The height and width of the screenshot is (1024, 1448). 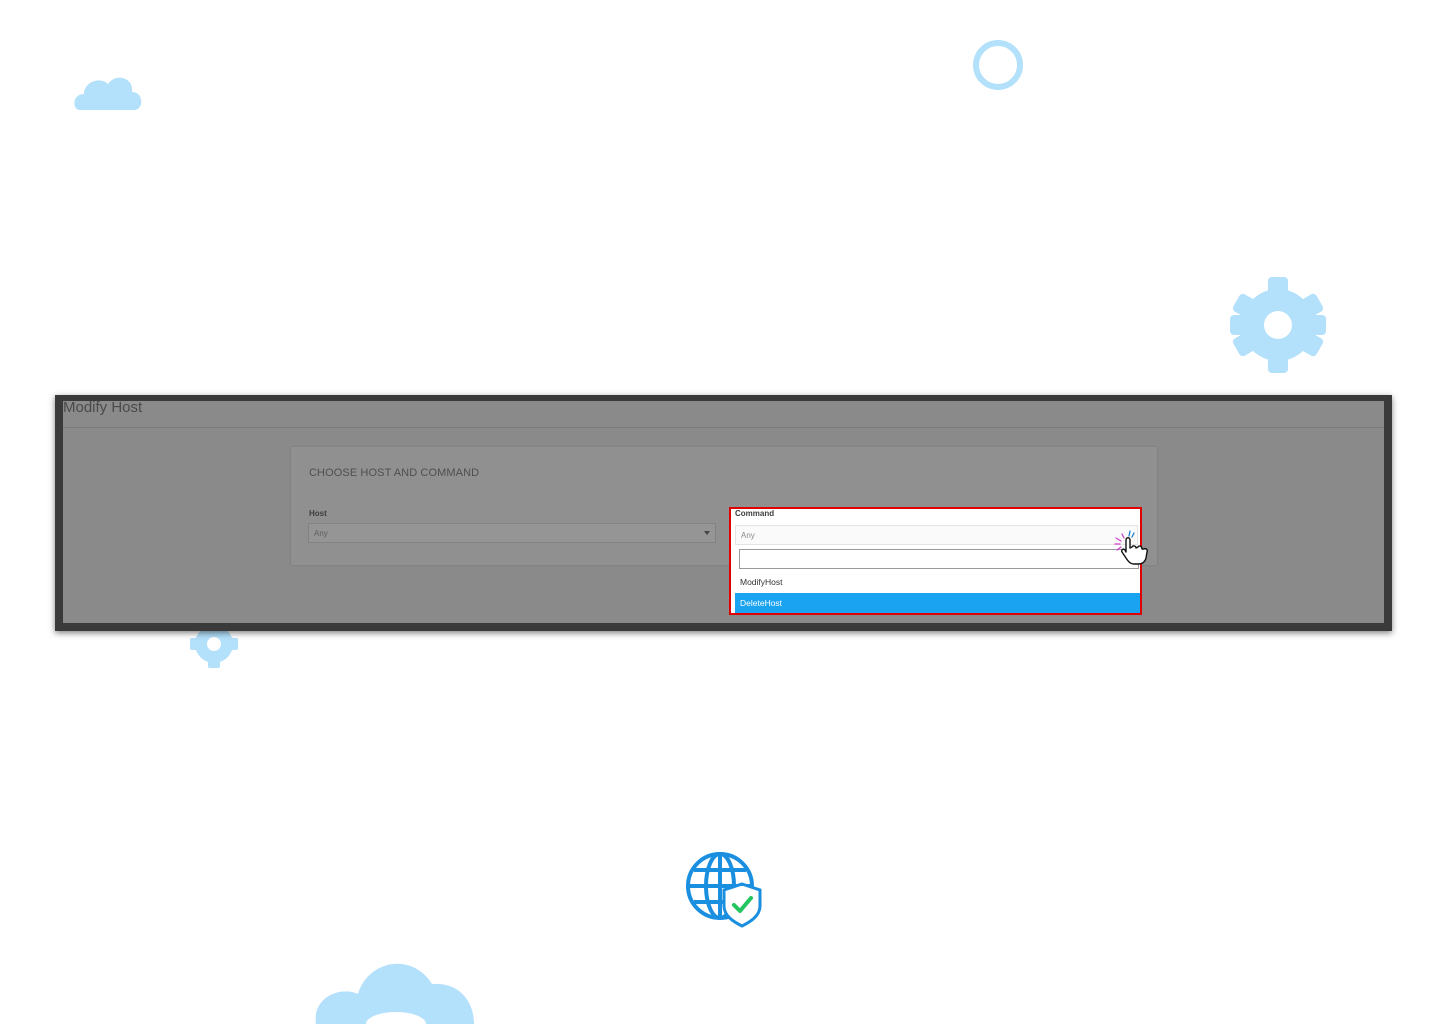 I want to click on option-deletehost: DeleteHost, so click(x=937, y=603).